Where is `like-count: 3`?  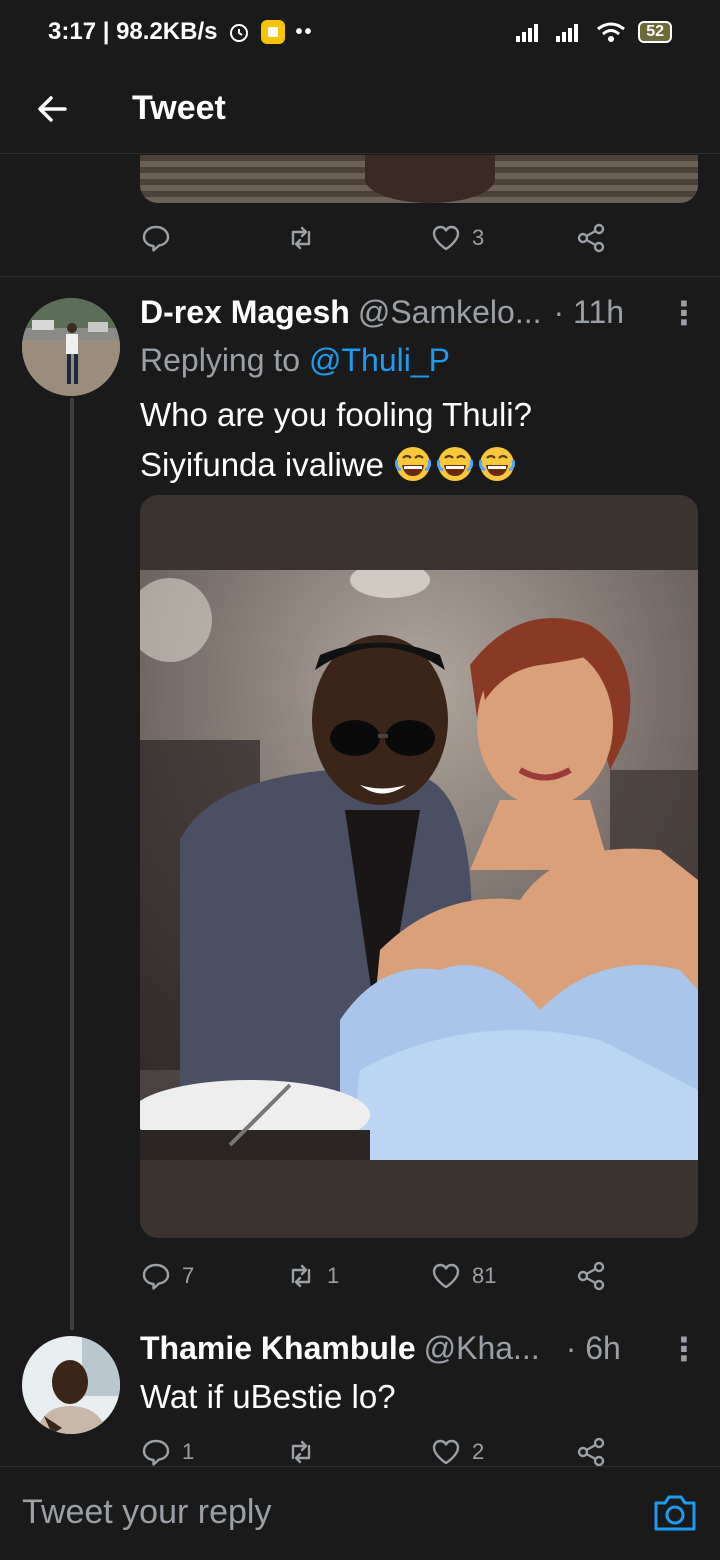 like-count: 3 is located at coordinates (478, 237).